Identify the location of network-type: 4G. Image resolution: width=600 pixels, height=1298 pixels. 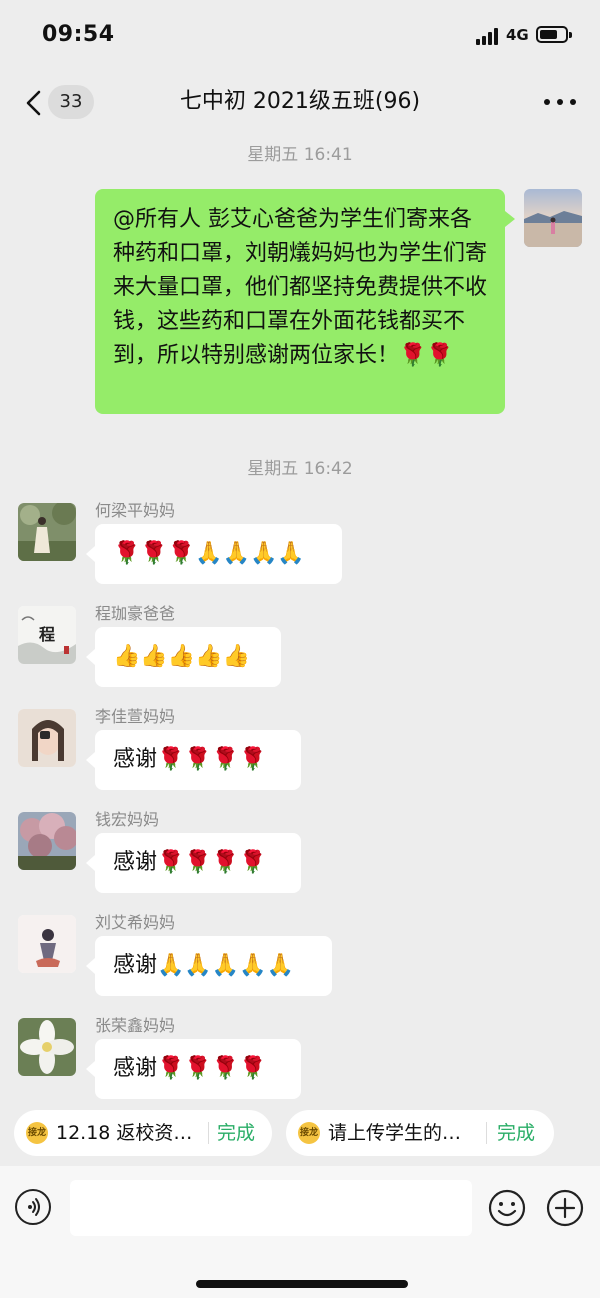
(517, 35).